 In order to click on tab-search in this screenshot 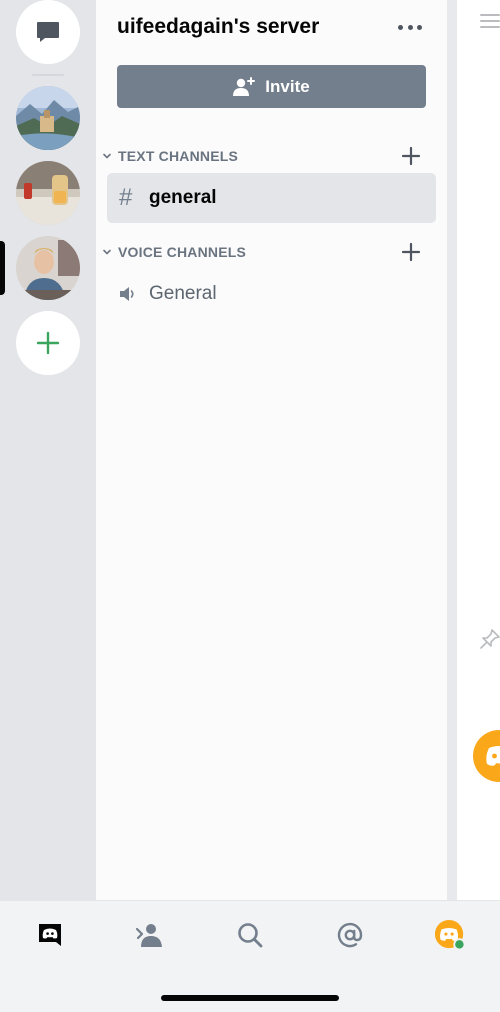, I will do `click(250, 935)`.